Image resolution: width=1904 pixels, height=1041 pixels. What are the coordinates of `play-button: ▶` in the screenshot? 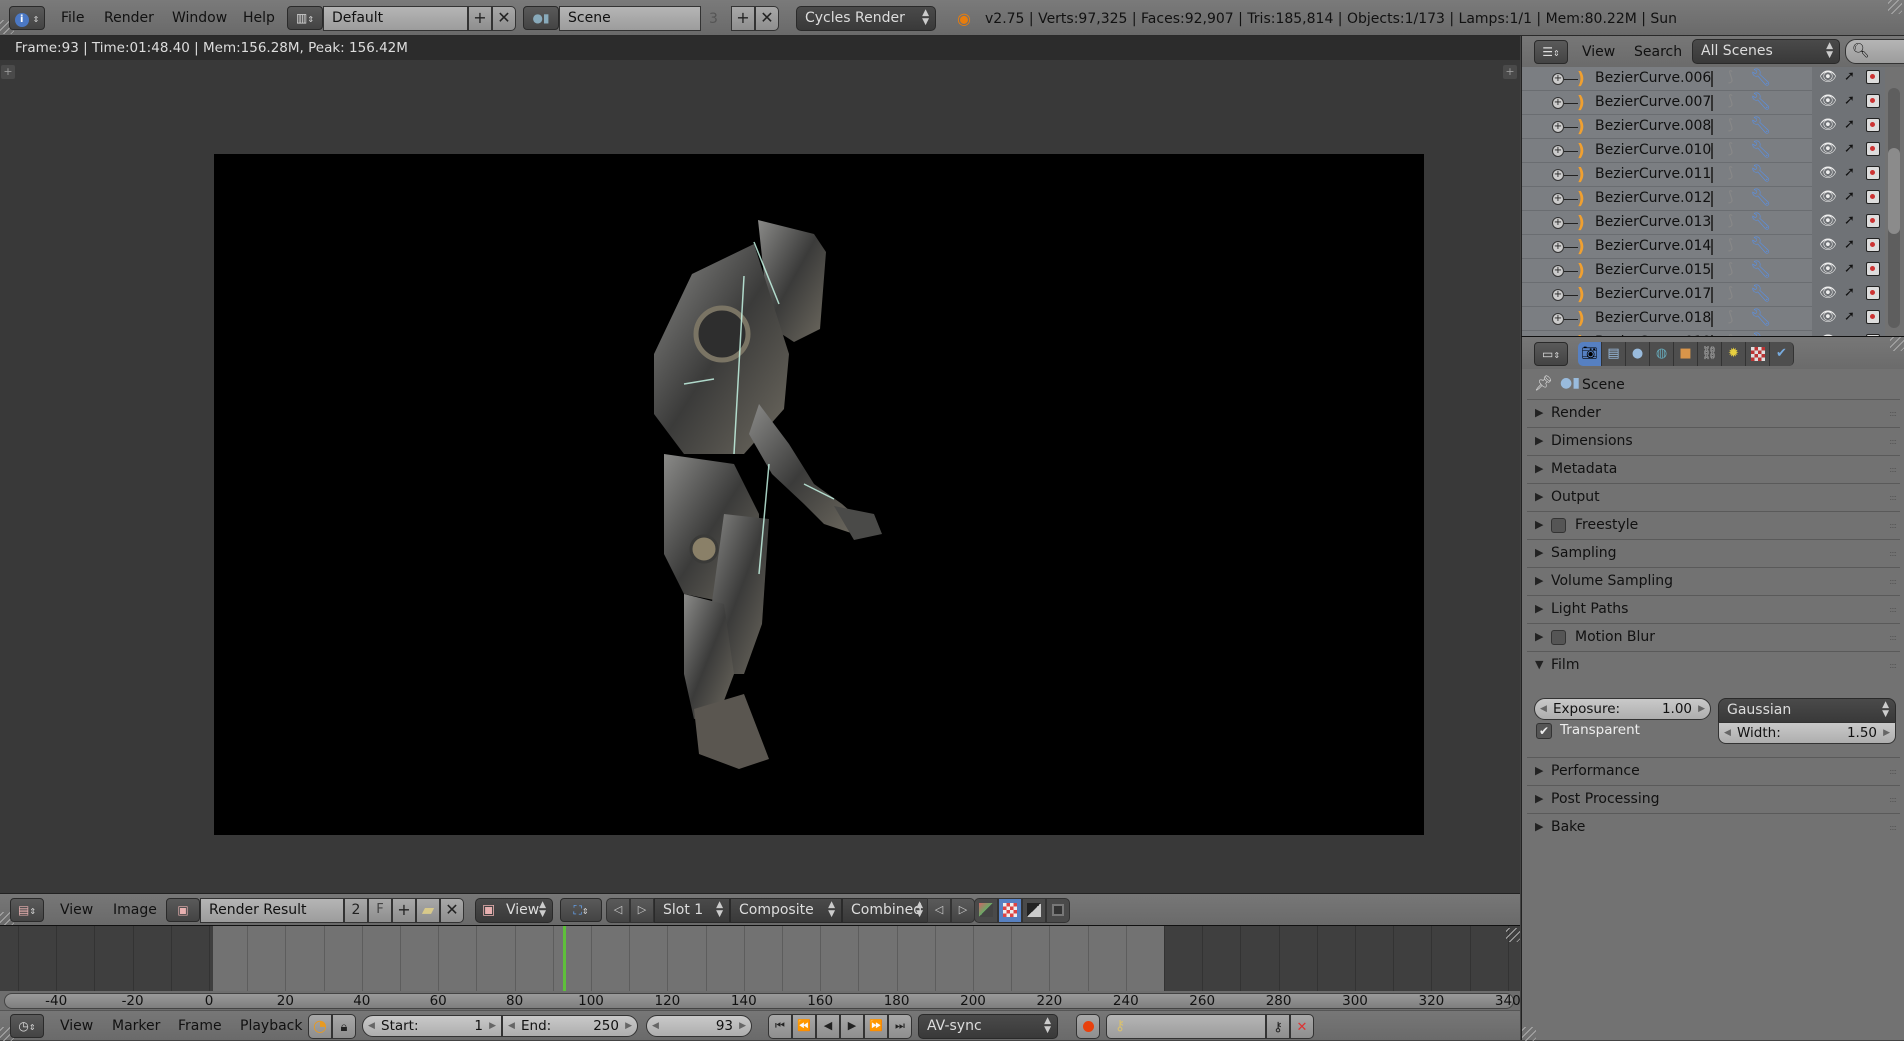 It's located at (852, 1026).